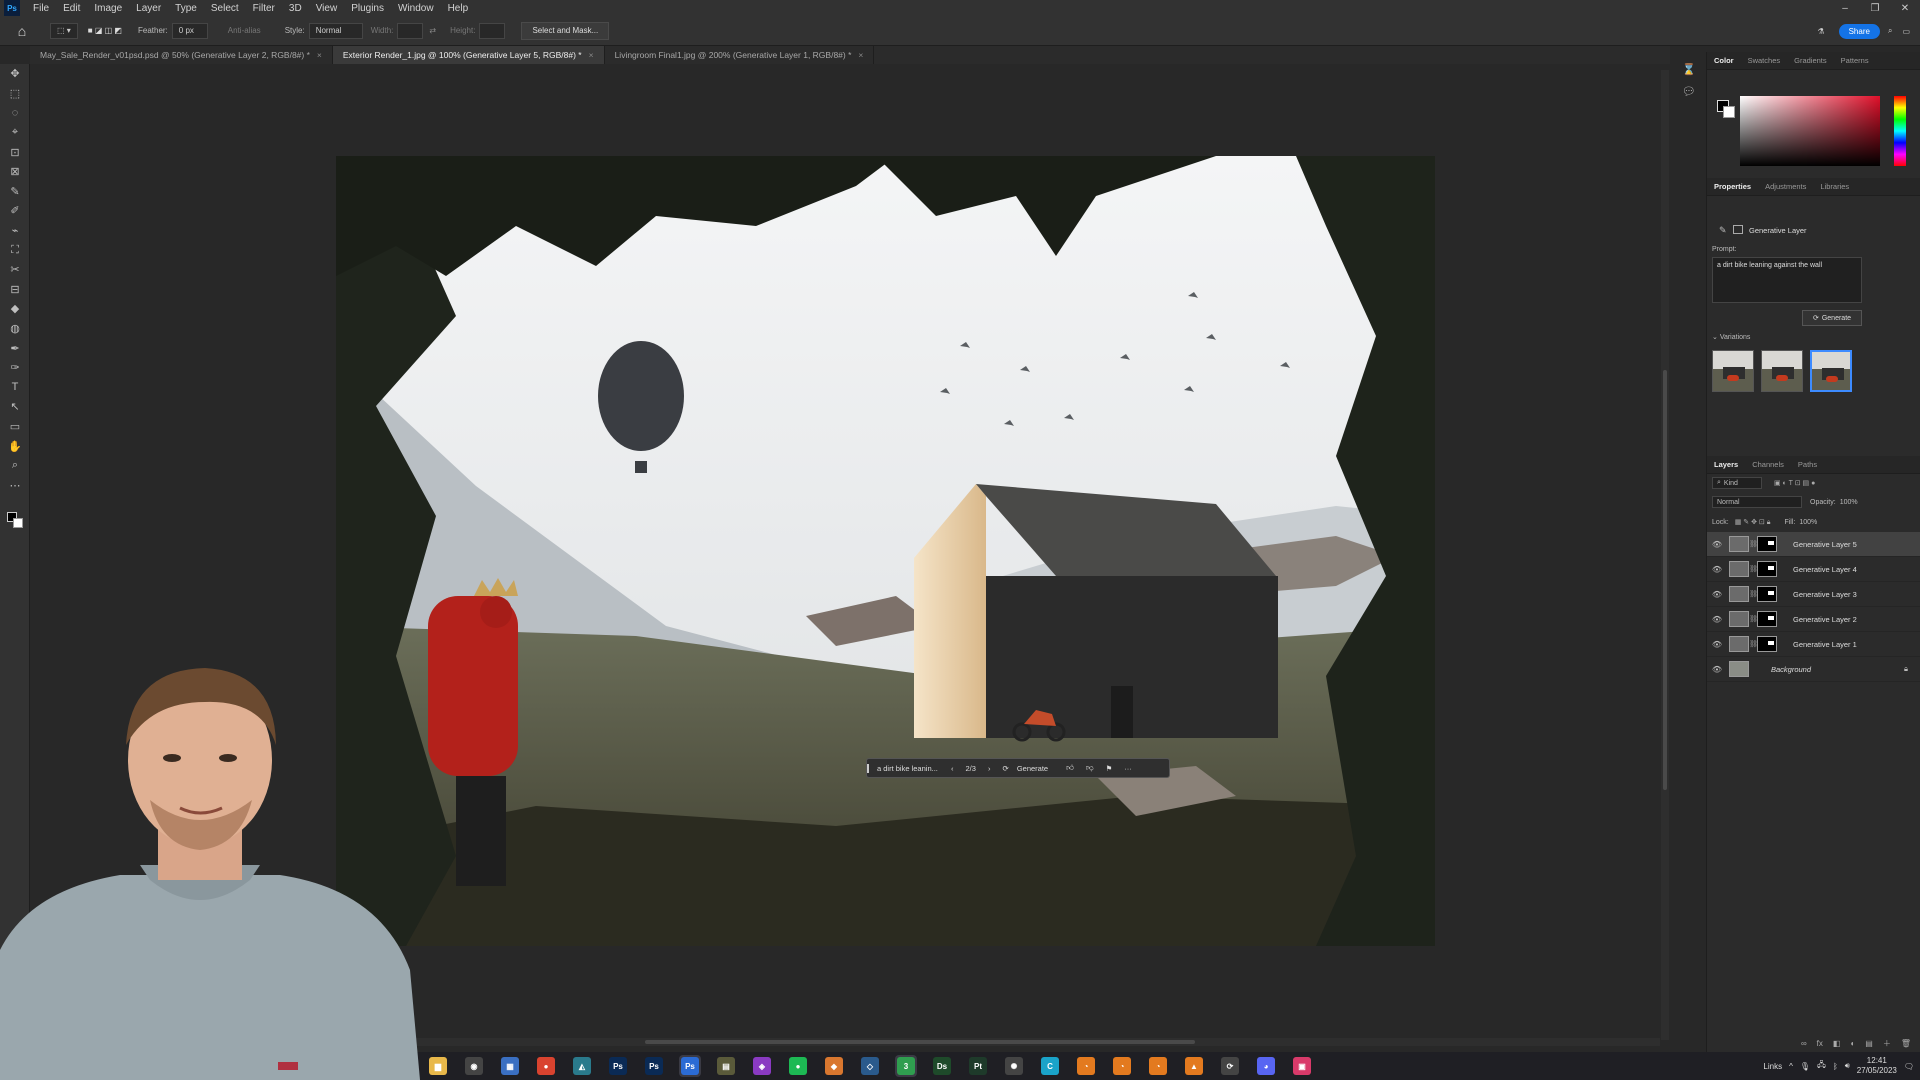 This screenshot has width=1920, height=1080. Describe the element at coordinates (22, 31) in the screenshot. I see `home-icon: ⌂` at that location.